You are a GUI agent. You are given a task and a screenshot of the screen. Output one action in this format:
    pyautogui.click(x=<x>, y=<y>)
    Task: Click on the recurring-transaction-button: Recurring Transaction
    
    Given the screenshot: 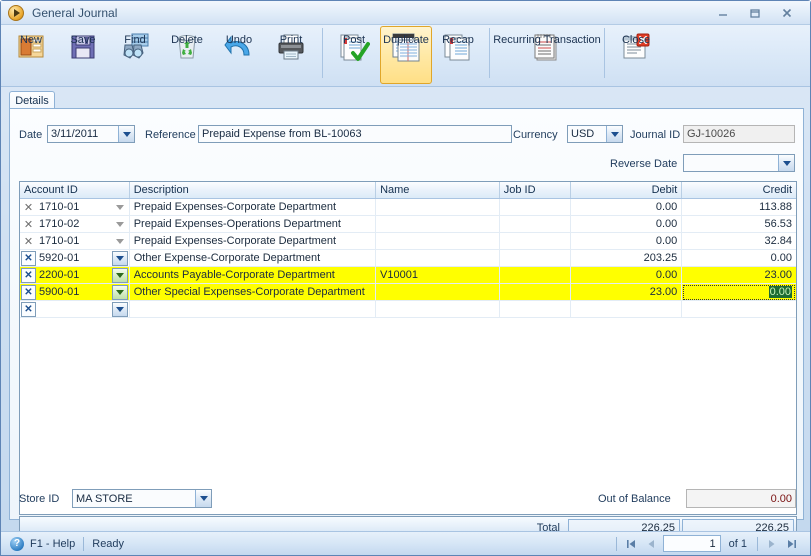 What is the action you would take?
    pyautogui.click(x=547, y=55)
    